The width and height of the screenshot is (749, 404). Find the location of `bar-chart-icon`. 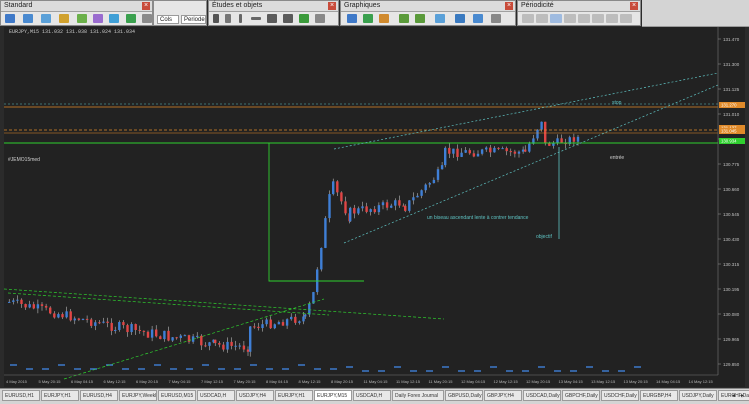

bar-chart-icon is located at coordinates (352, 18).